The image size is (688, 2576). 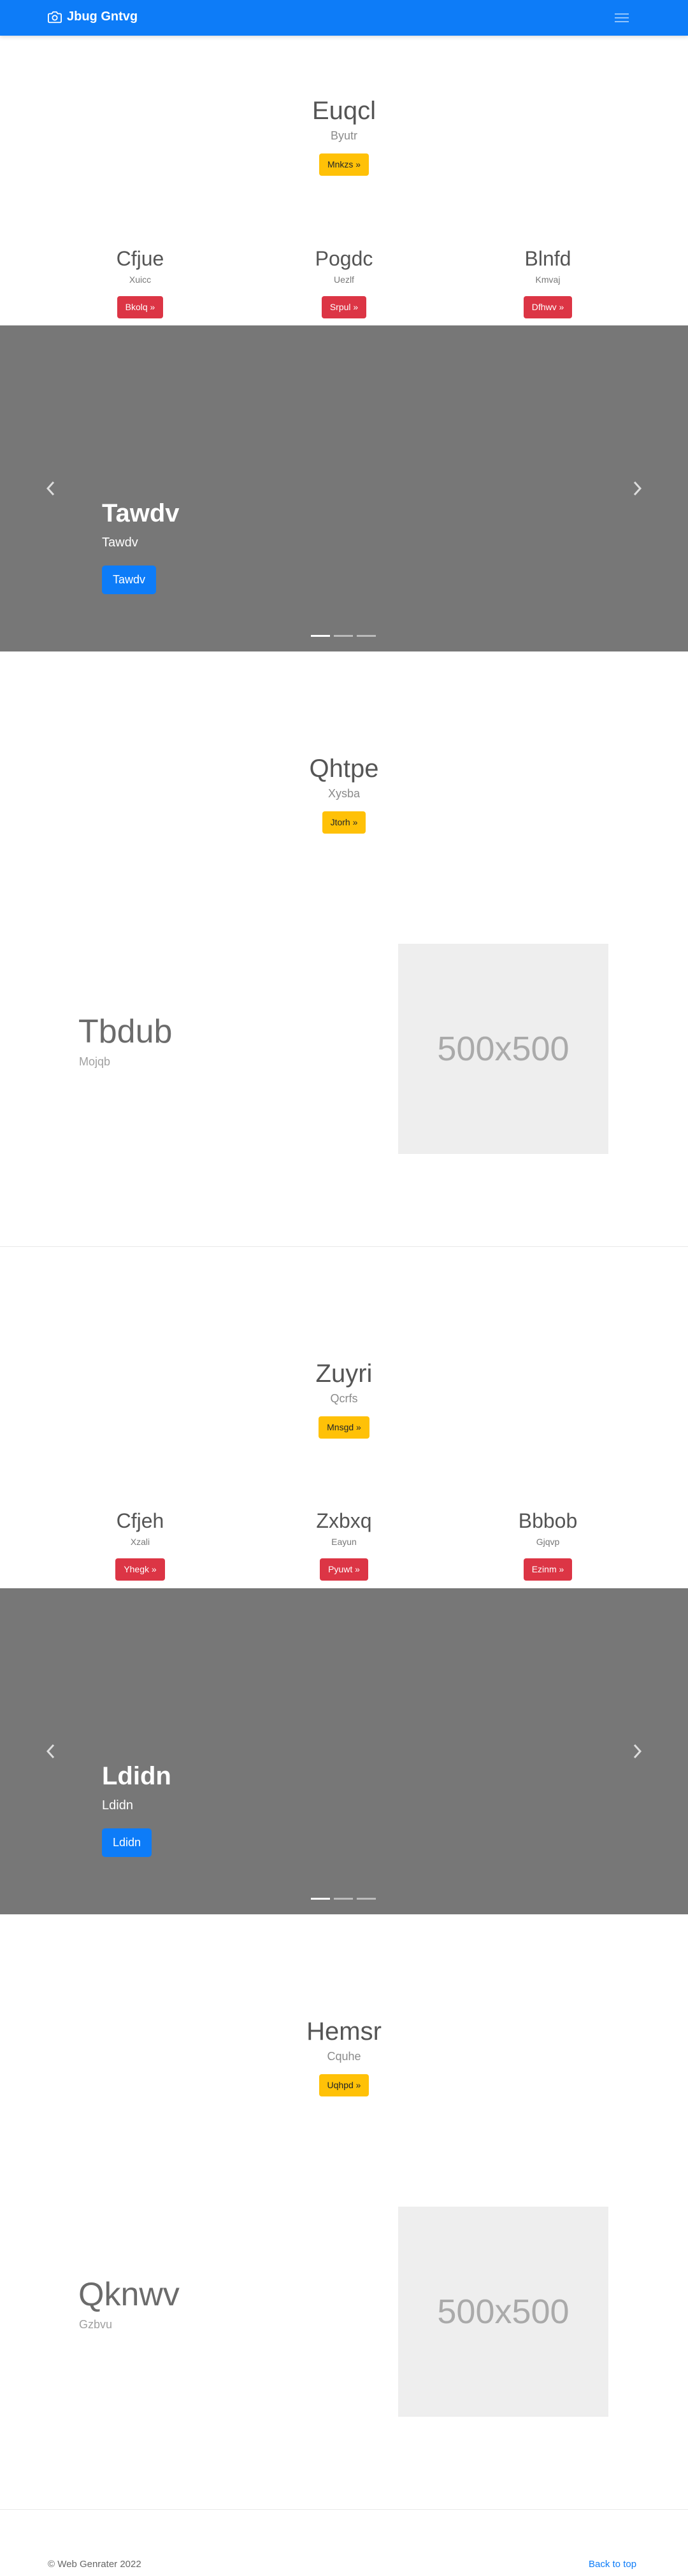 I want to click on hero-title: Euqcl, so click(x=344, y=111).